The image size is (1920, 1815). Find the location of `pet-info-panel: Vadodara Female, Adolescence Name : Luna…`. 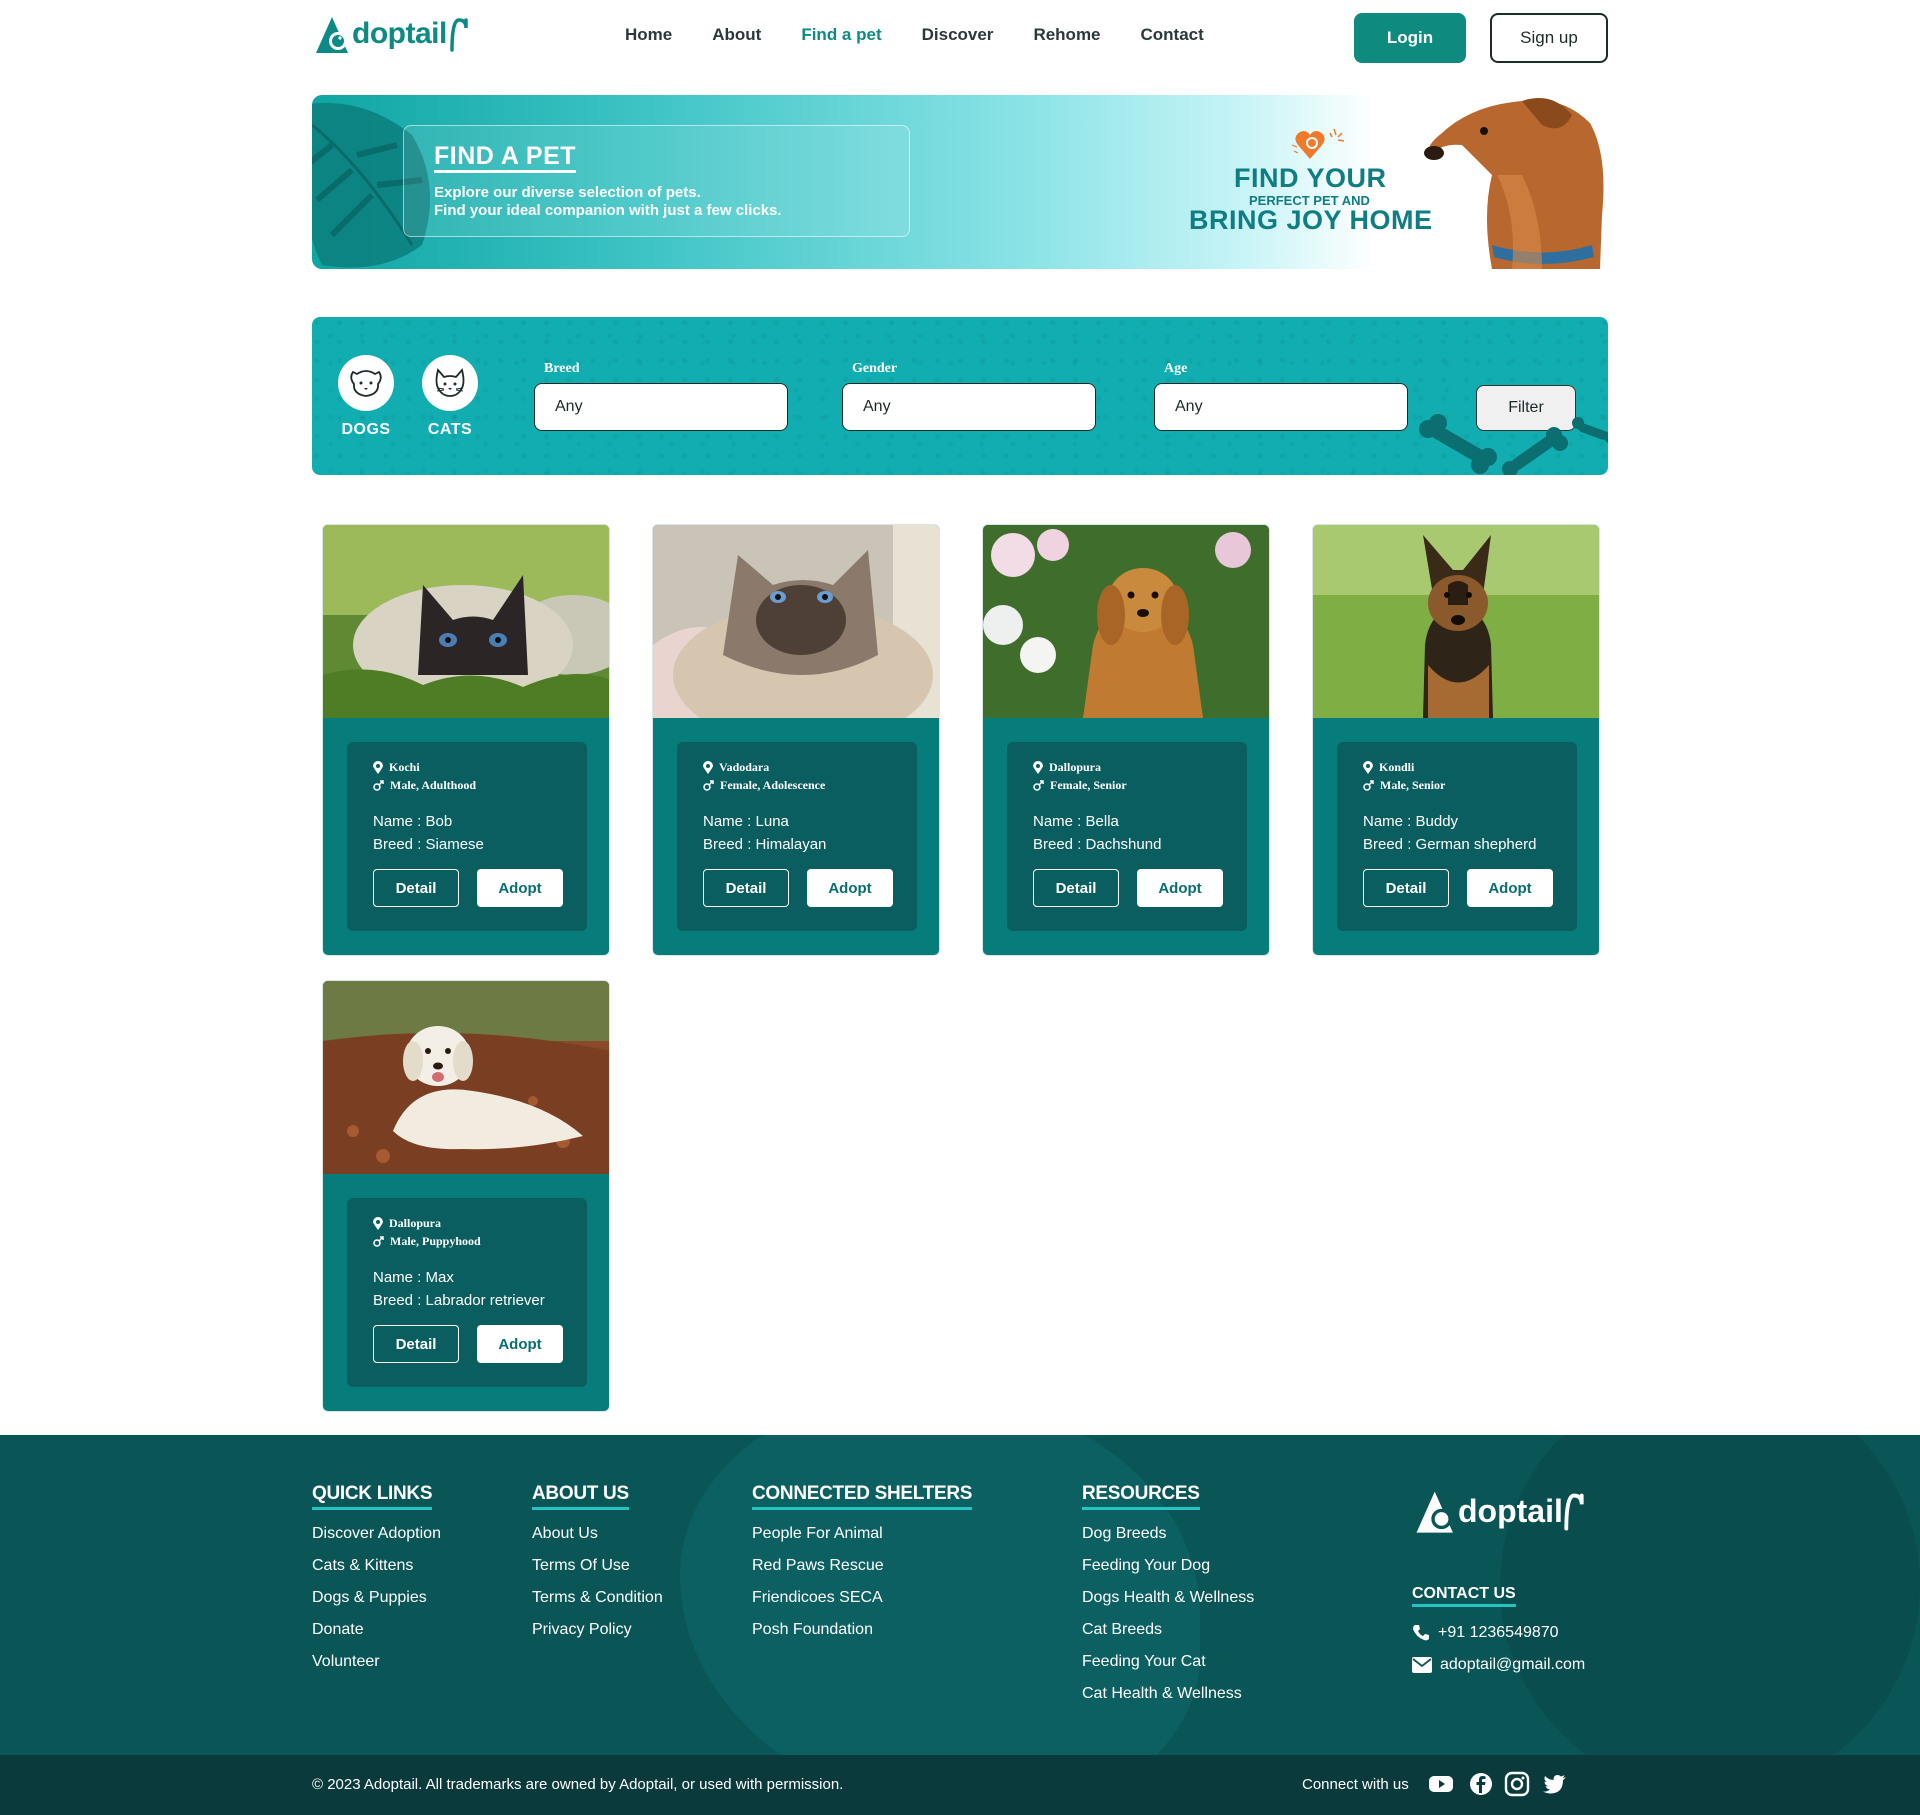

pet-info-panel: Vadodara Female, Adolescence Name : Luna… is located at coordinates (797, 836).